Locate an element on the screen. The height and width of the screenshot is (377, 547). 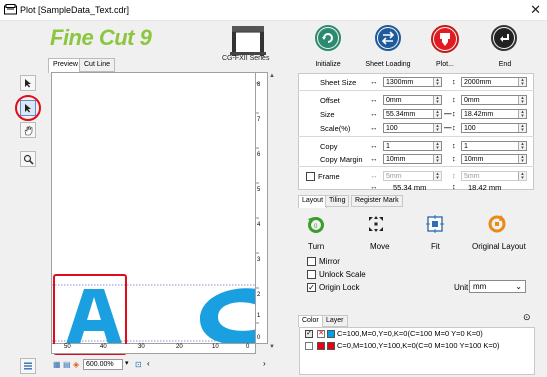
move-icon is located at coordinates (376, 224).